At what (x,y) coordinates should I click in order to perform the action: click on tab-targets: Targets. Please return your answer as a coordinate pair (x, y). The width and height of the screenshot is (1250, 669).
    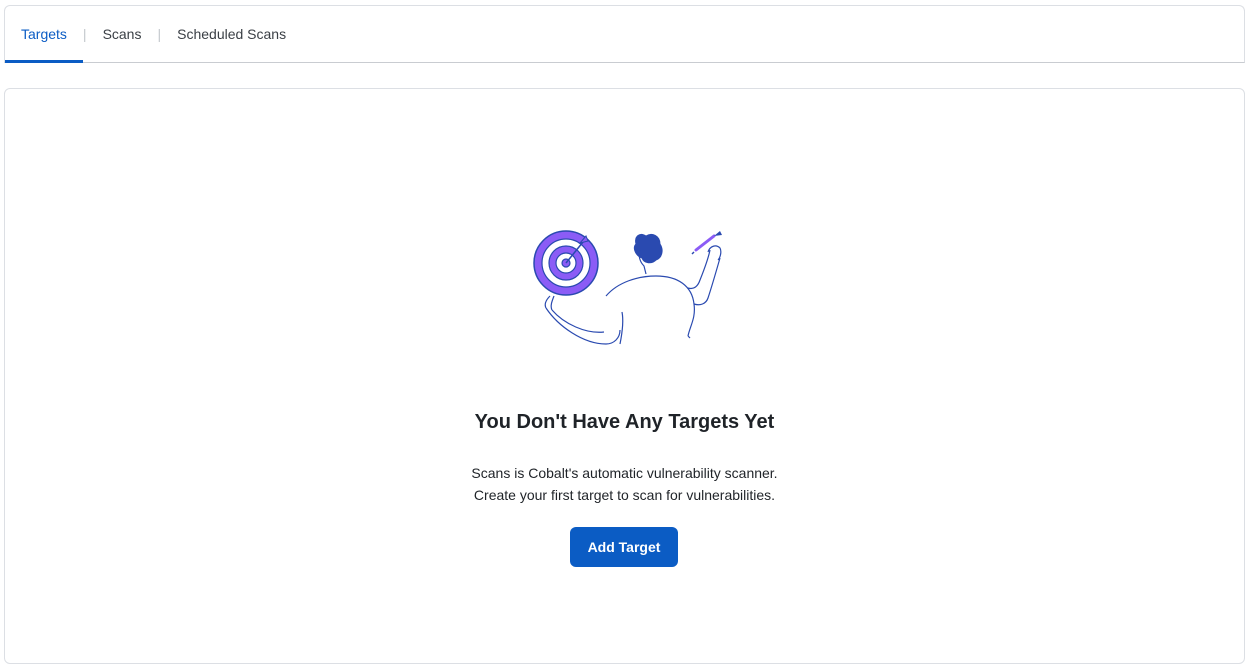
    Looking at the image, I should click on (44, 34).